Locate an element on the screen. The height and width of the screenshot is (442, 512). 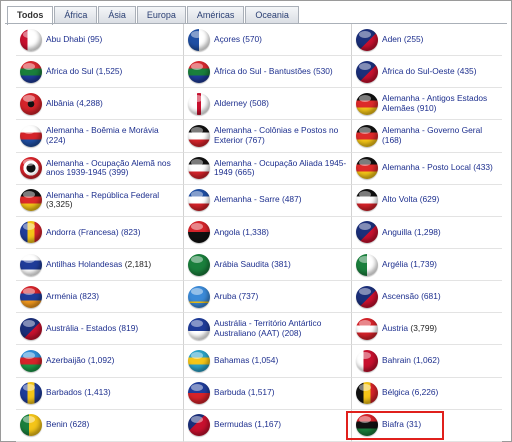
country-count: (1,062) is located at coordinates (426, 361).